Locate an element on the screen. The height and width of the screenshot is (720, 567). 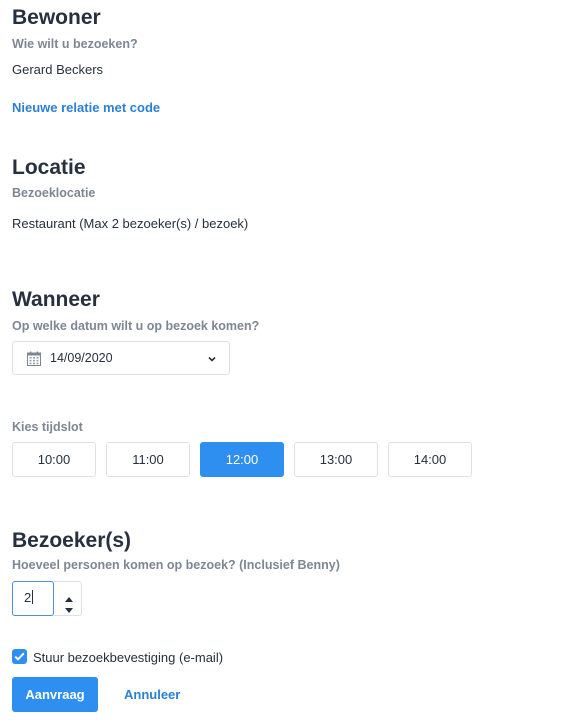
submit-request-button: Aanvraag is located at coordinates (55, 694).